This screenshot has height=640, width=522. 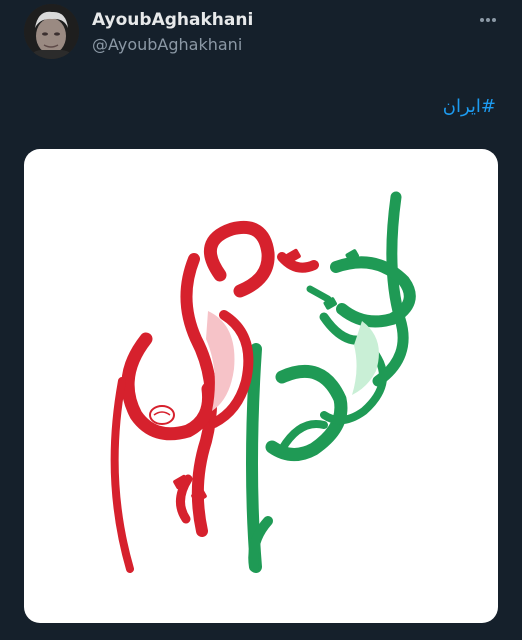 I want to click on more-horizontal-icon, so click(x=488, y=20).